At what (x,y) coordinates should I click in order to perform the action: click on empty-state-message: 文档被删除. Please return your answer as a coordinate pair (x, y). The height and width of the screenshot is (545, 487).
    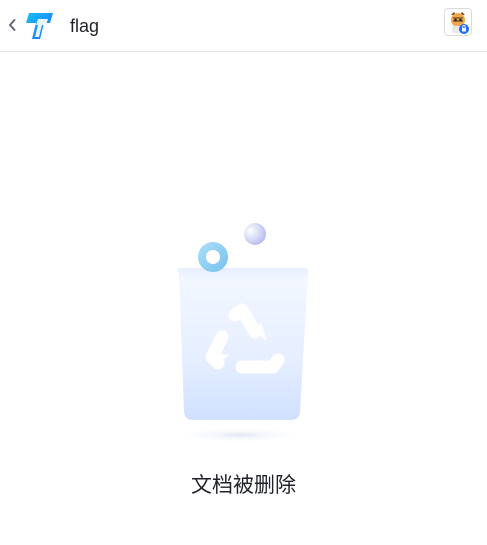
    Looking at the image, I should click on (243, 485).